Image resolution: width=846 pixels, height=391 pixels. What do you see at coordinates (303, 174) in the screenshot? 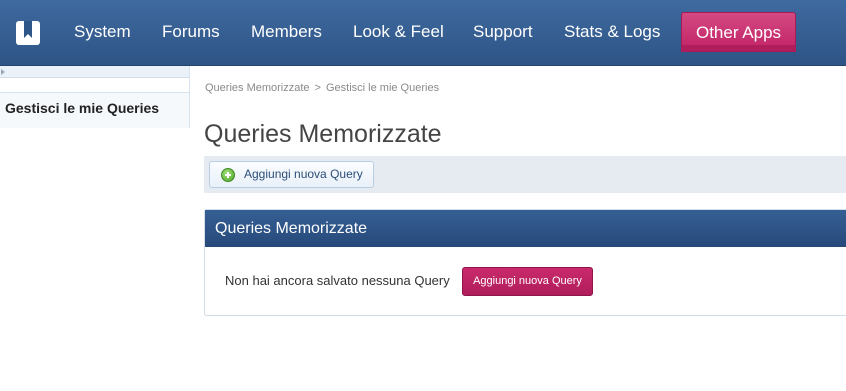
I see `add-query-button-label: Aggiungi nuova Query` at bounding box center [303, 174].